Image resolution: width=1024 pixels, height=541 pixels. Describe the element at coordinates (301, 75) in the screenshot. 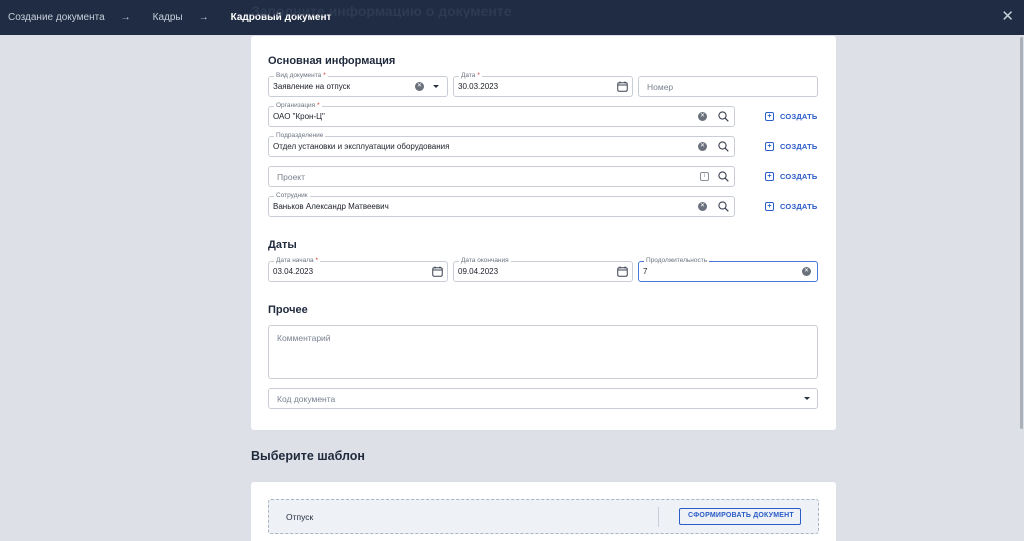

I see `doc-type-label: Вид документа *` at that location.